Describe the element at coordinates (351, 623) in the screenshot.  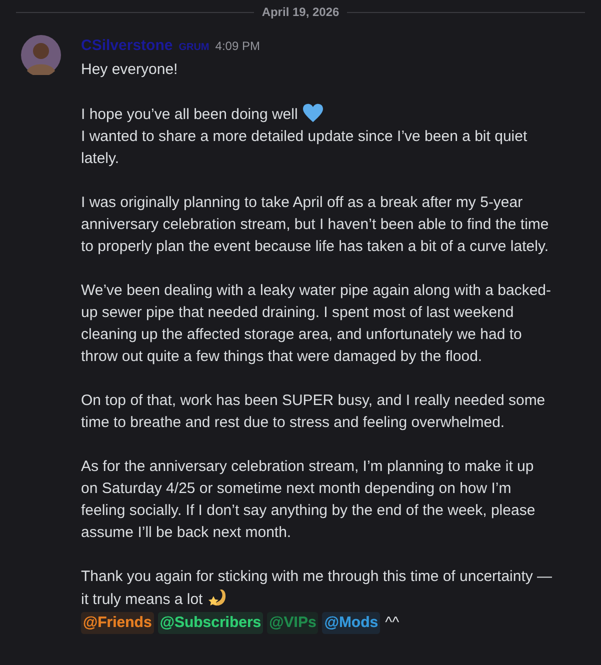
I see `role-mention: @Mods` at that location.